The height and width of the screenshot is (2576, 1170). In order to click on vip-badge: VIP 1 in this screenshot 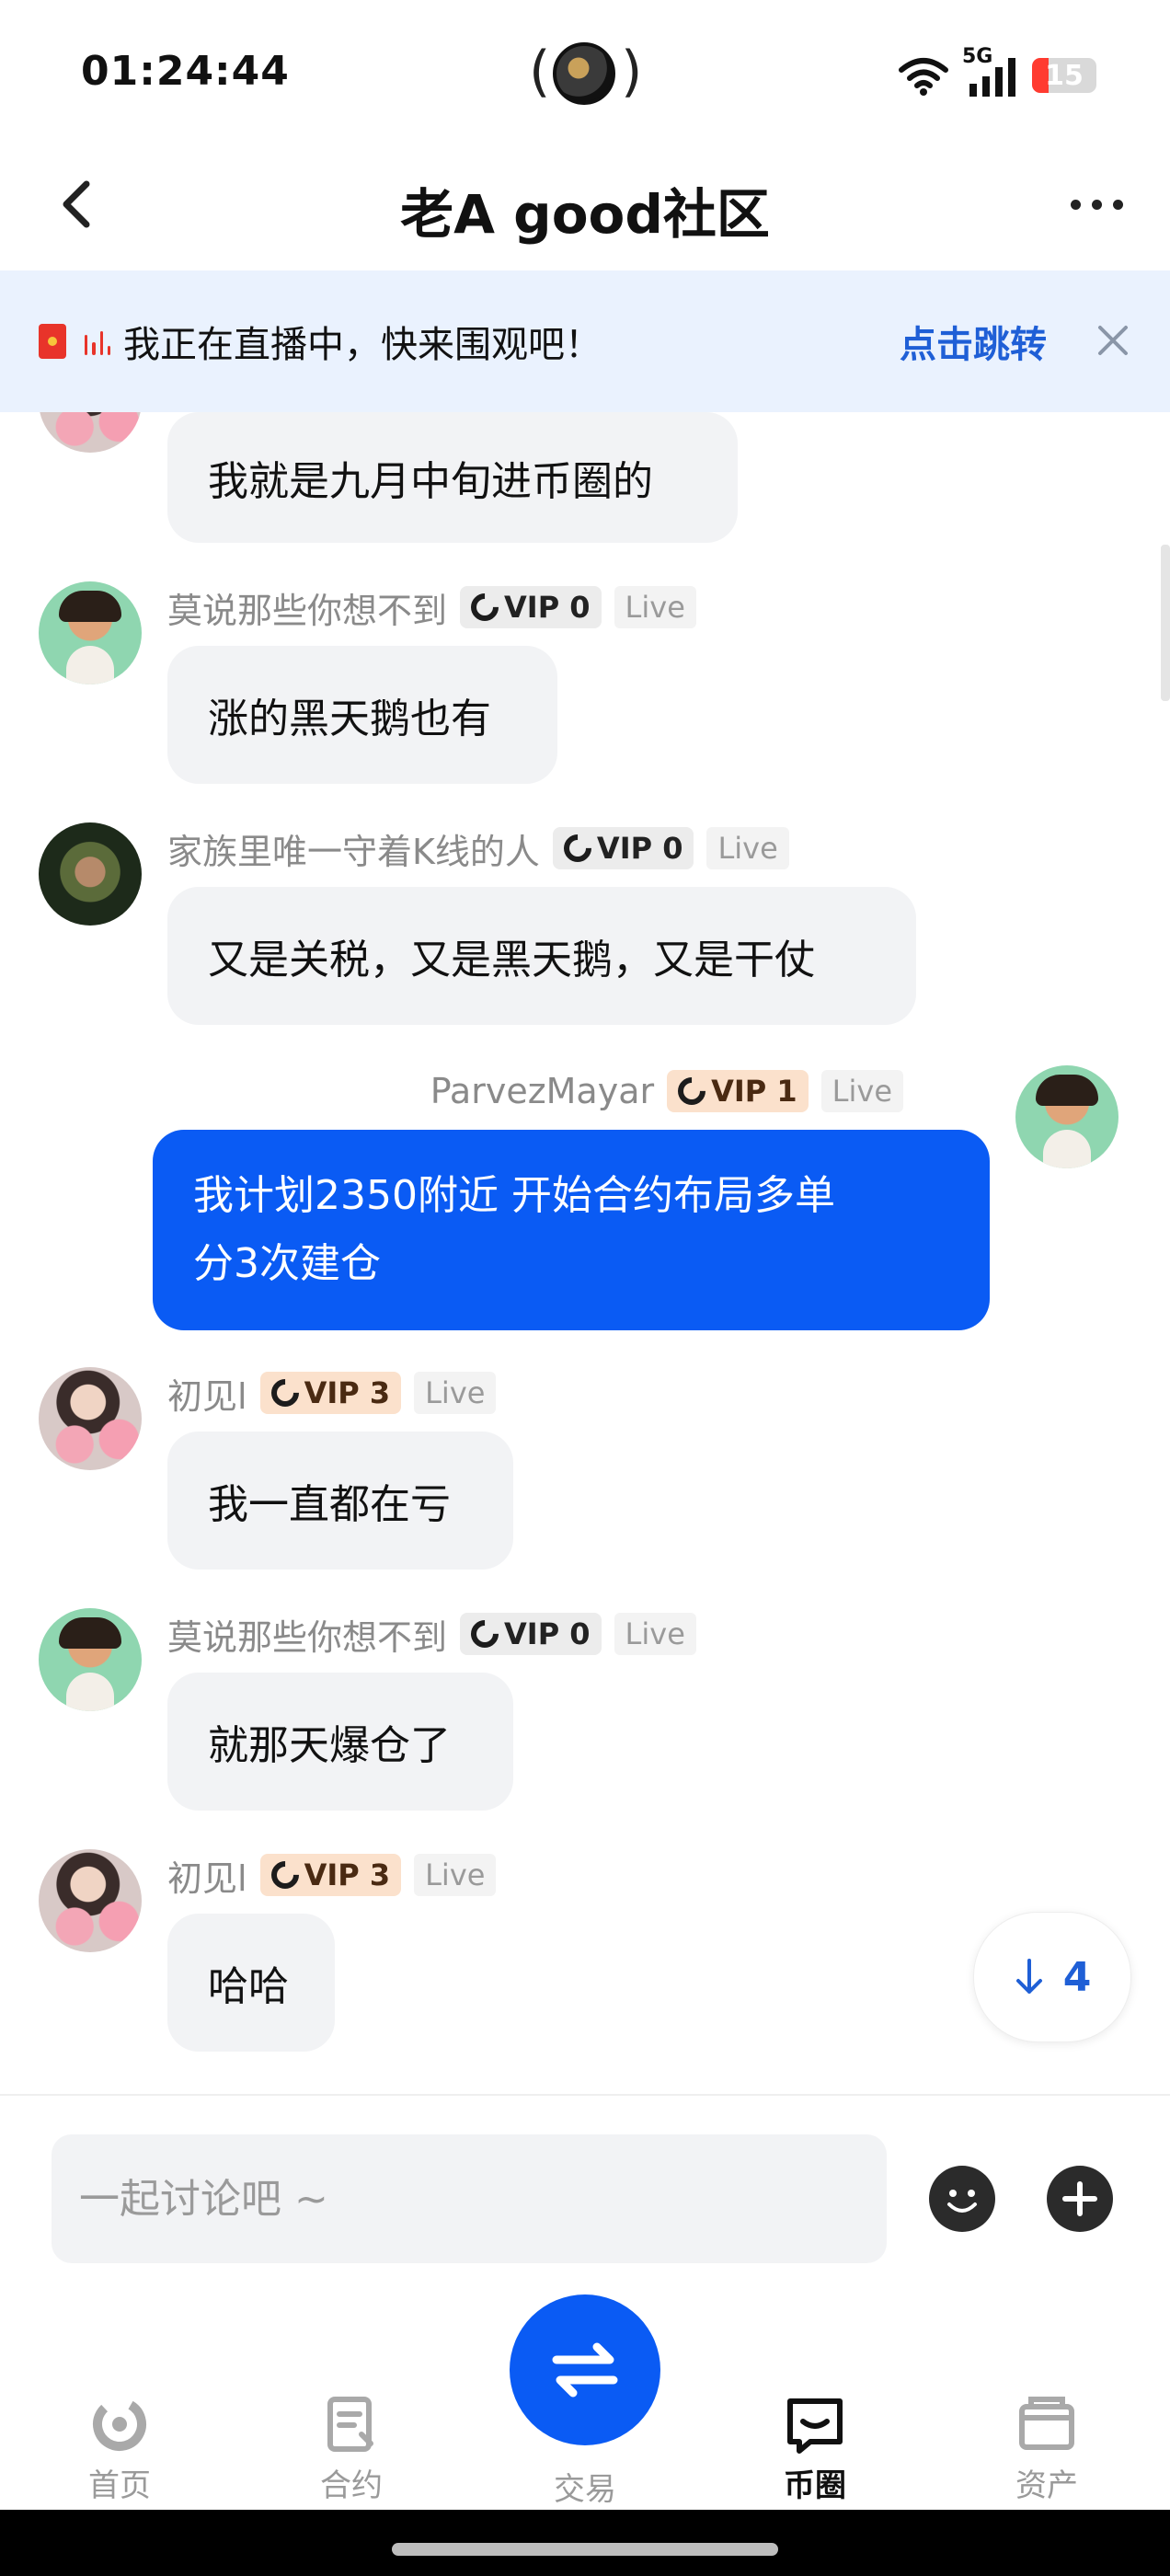, I will do `click(738, 1091)`.